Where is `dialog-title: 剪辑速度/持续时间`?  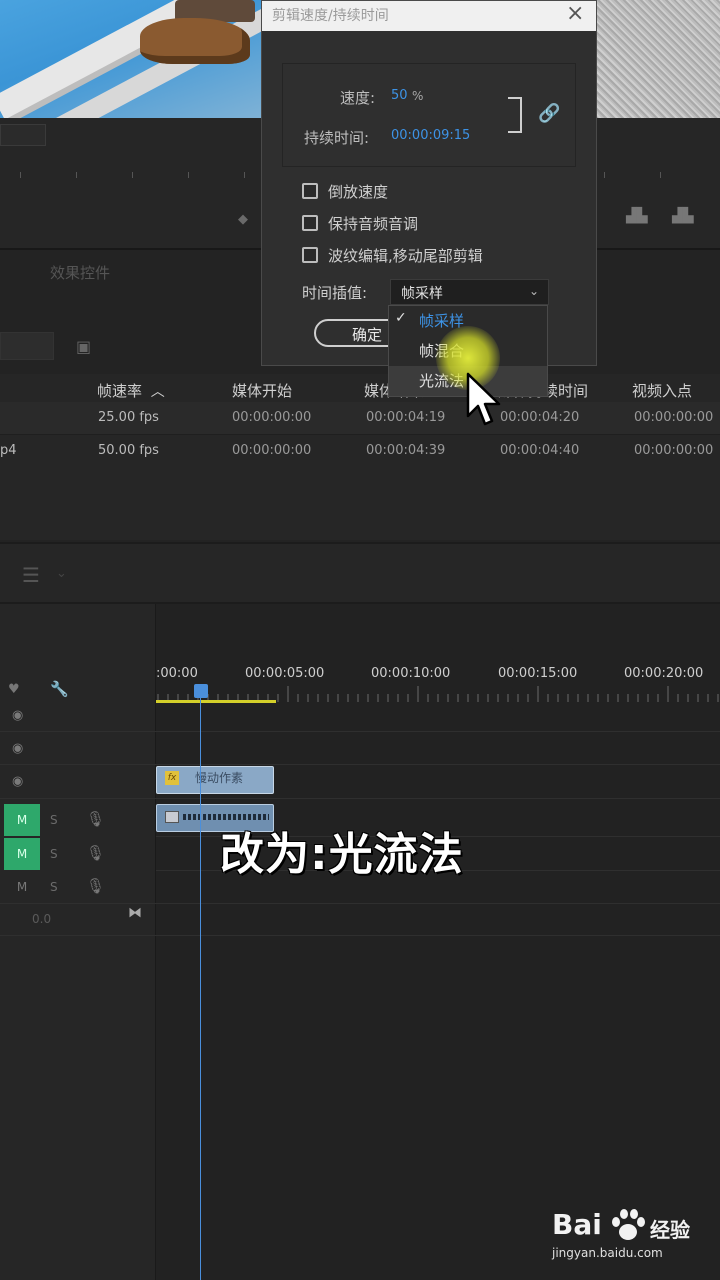 dialog-title: 剪辑速度/持续时间 is located at coordinates (330, 16).